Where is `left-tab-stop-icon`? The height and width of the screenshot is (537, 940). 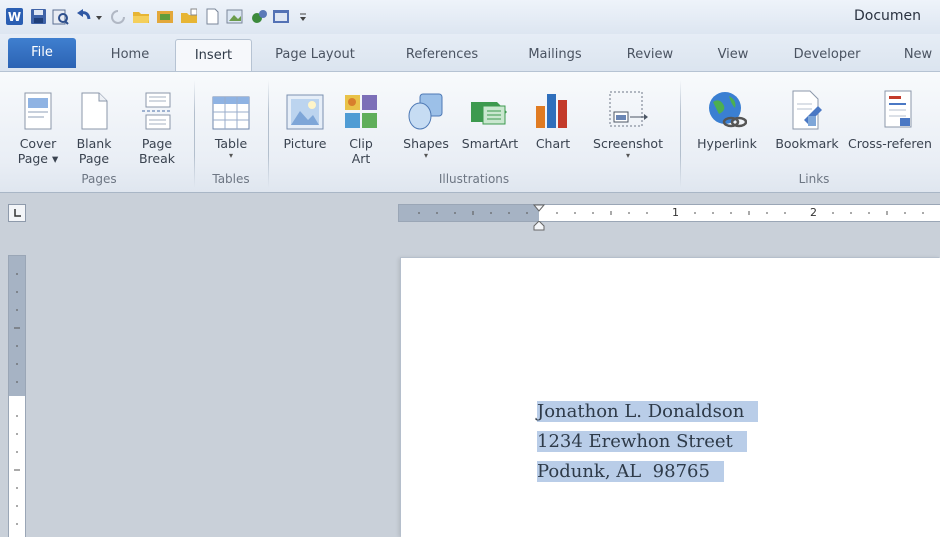 left-tab-stop-icon is located at coordinates (17, 213).